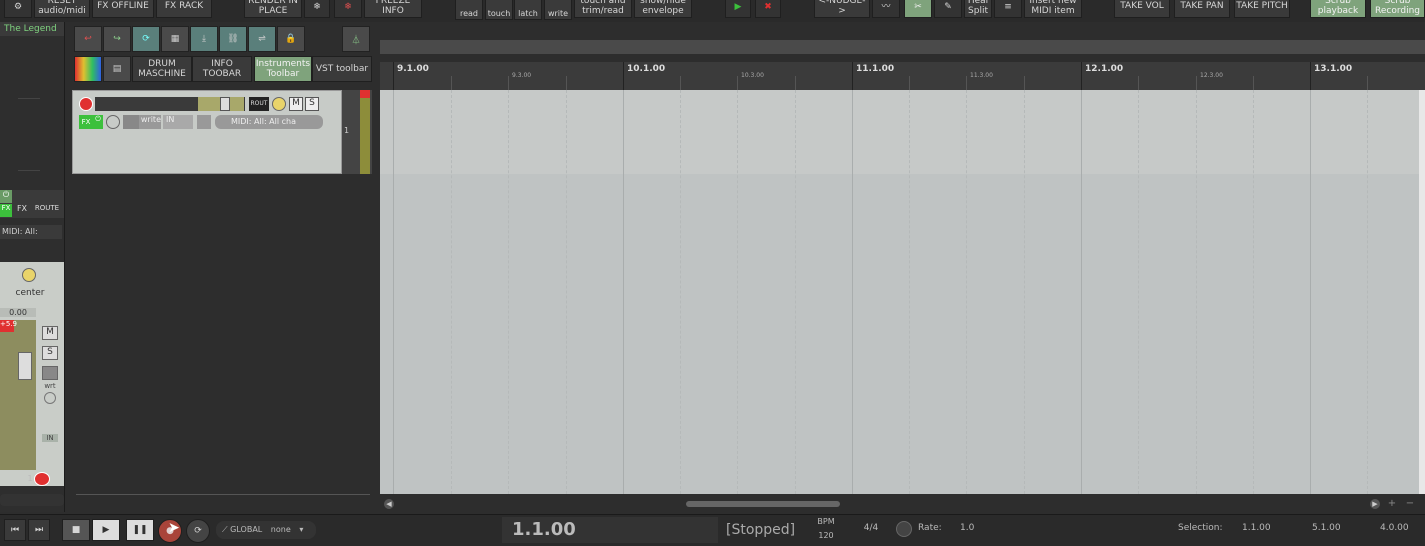 The width and height of the screenshot is (1425, 546). Describe the element at coordinates (279, 104) in the screenshot. I see `track-pan-knob` at that location.